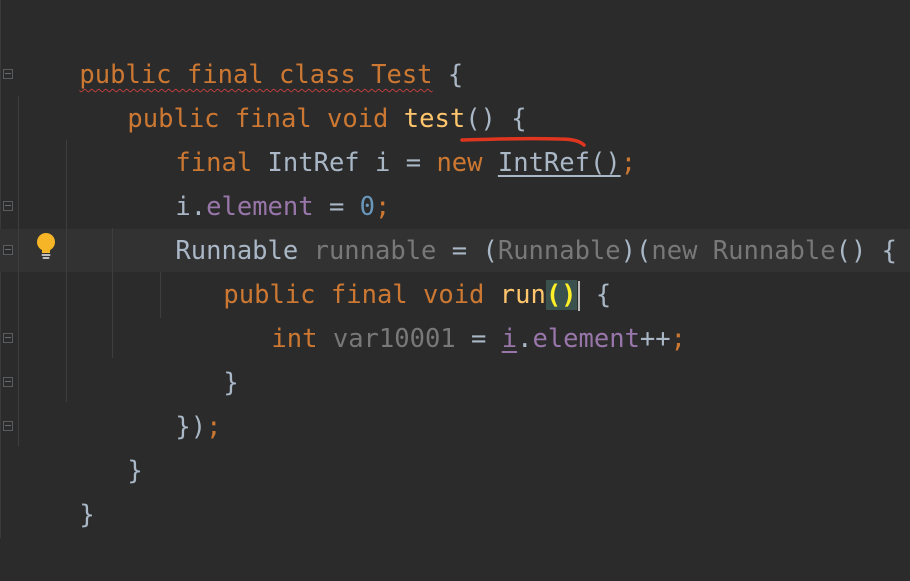  I want to click on anonymous-class: new Runnable, so click(743, 251).